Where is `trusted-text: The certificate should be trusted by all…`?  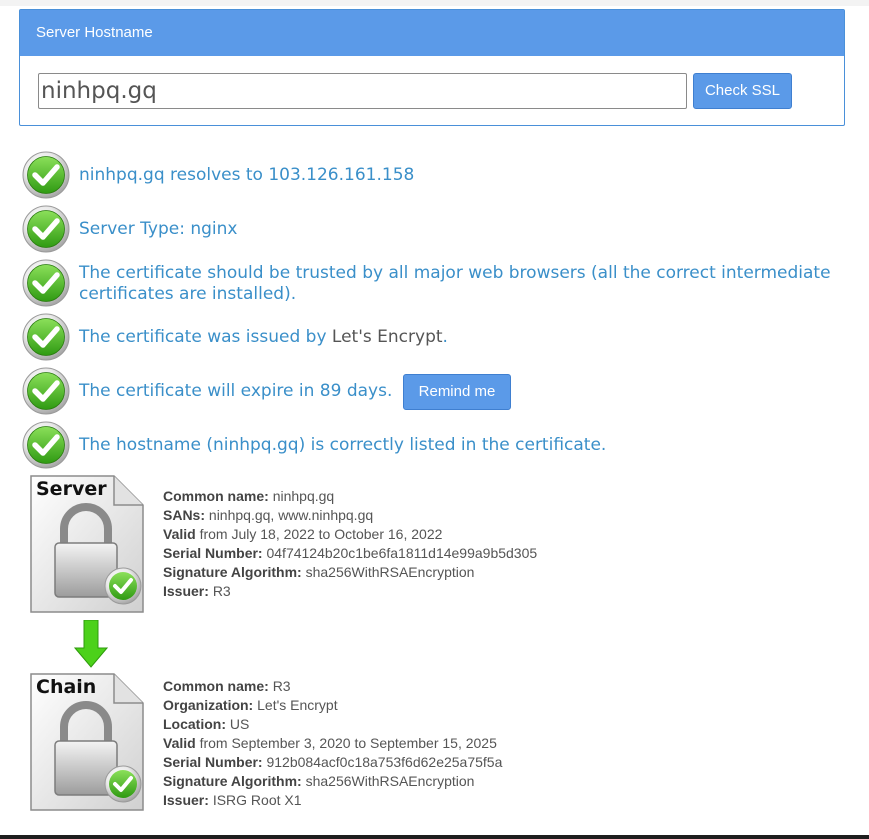
trusted-text: The certificate should be trusted by all… is located at coordinates (455, 283).